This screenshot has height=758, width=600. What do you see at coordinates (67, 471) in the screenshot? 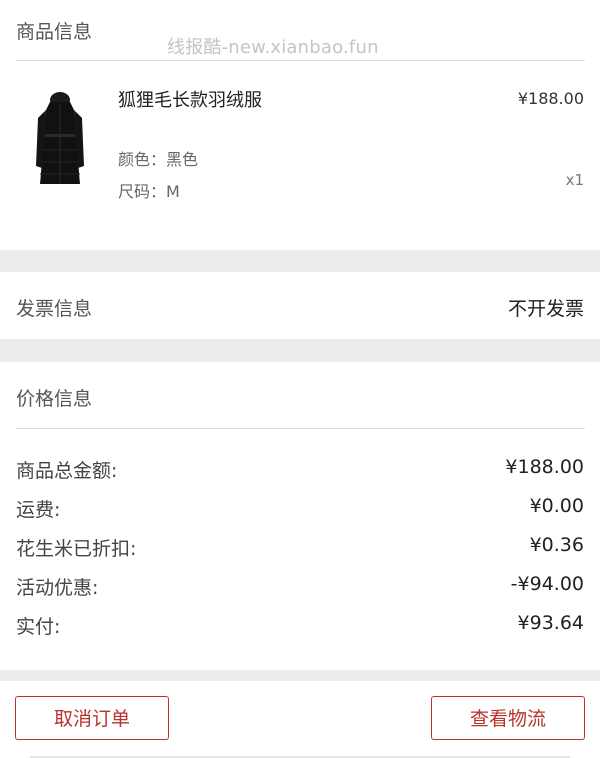
I see `price-row-label: 商品总金额:` at bounding box center [67, 471].